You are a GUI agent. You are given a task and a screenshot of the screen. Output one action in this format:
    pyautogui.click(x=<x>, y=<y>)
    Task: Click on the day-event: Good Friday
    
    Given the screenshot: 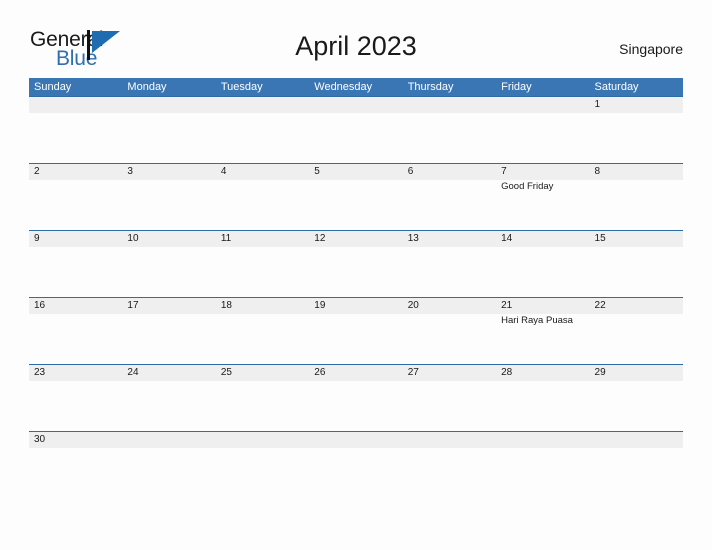 What is the action you would take?
    pyautogui.click(x=542, y=205)
    